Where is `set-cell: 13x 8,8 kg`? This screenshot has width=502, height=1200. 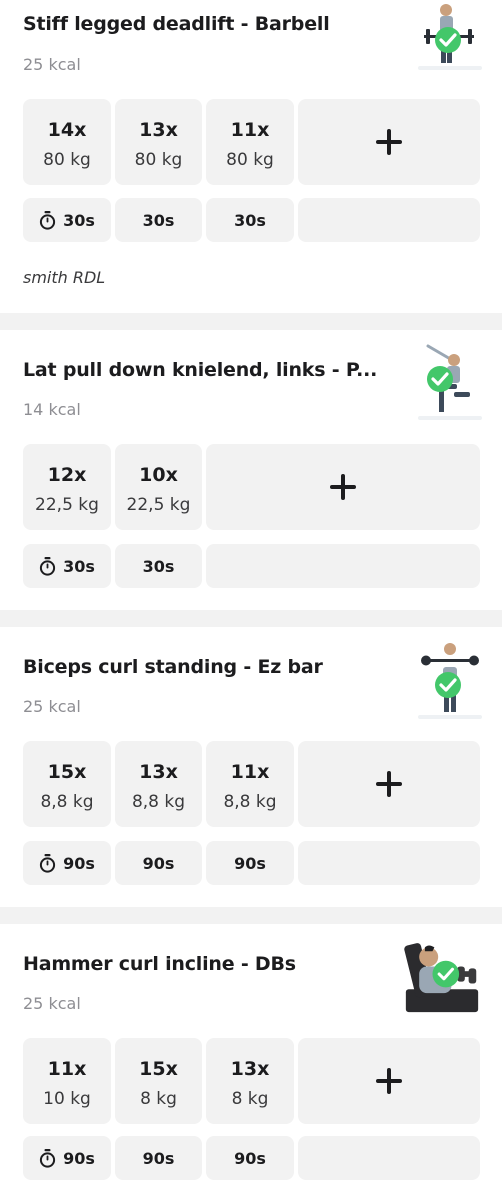 set-cell: 13x 8,8 kg is located at coordinates (158, 784).